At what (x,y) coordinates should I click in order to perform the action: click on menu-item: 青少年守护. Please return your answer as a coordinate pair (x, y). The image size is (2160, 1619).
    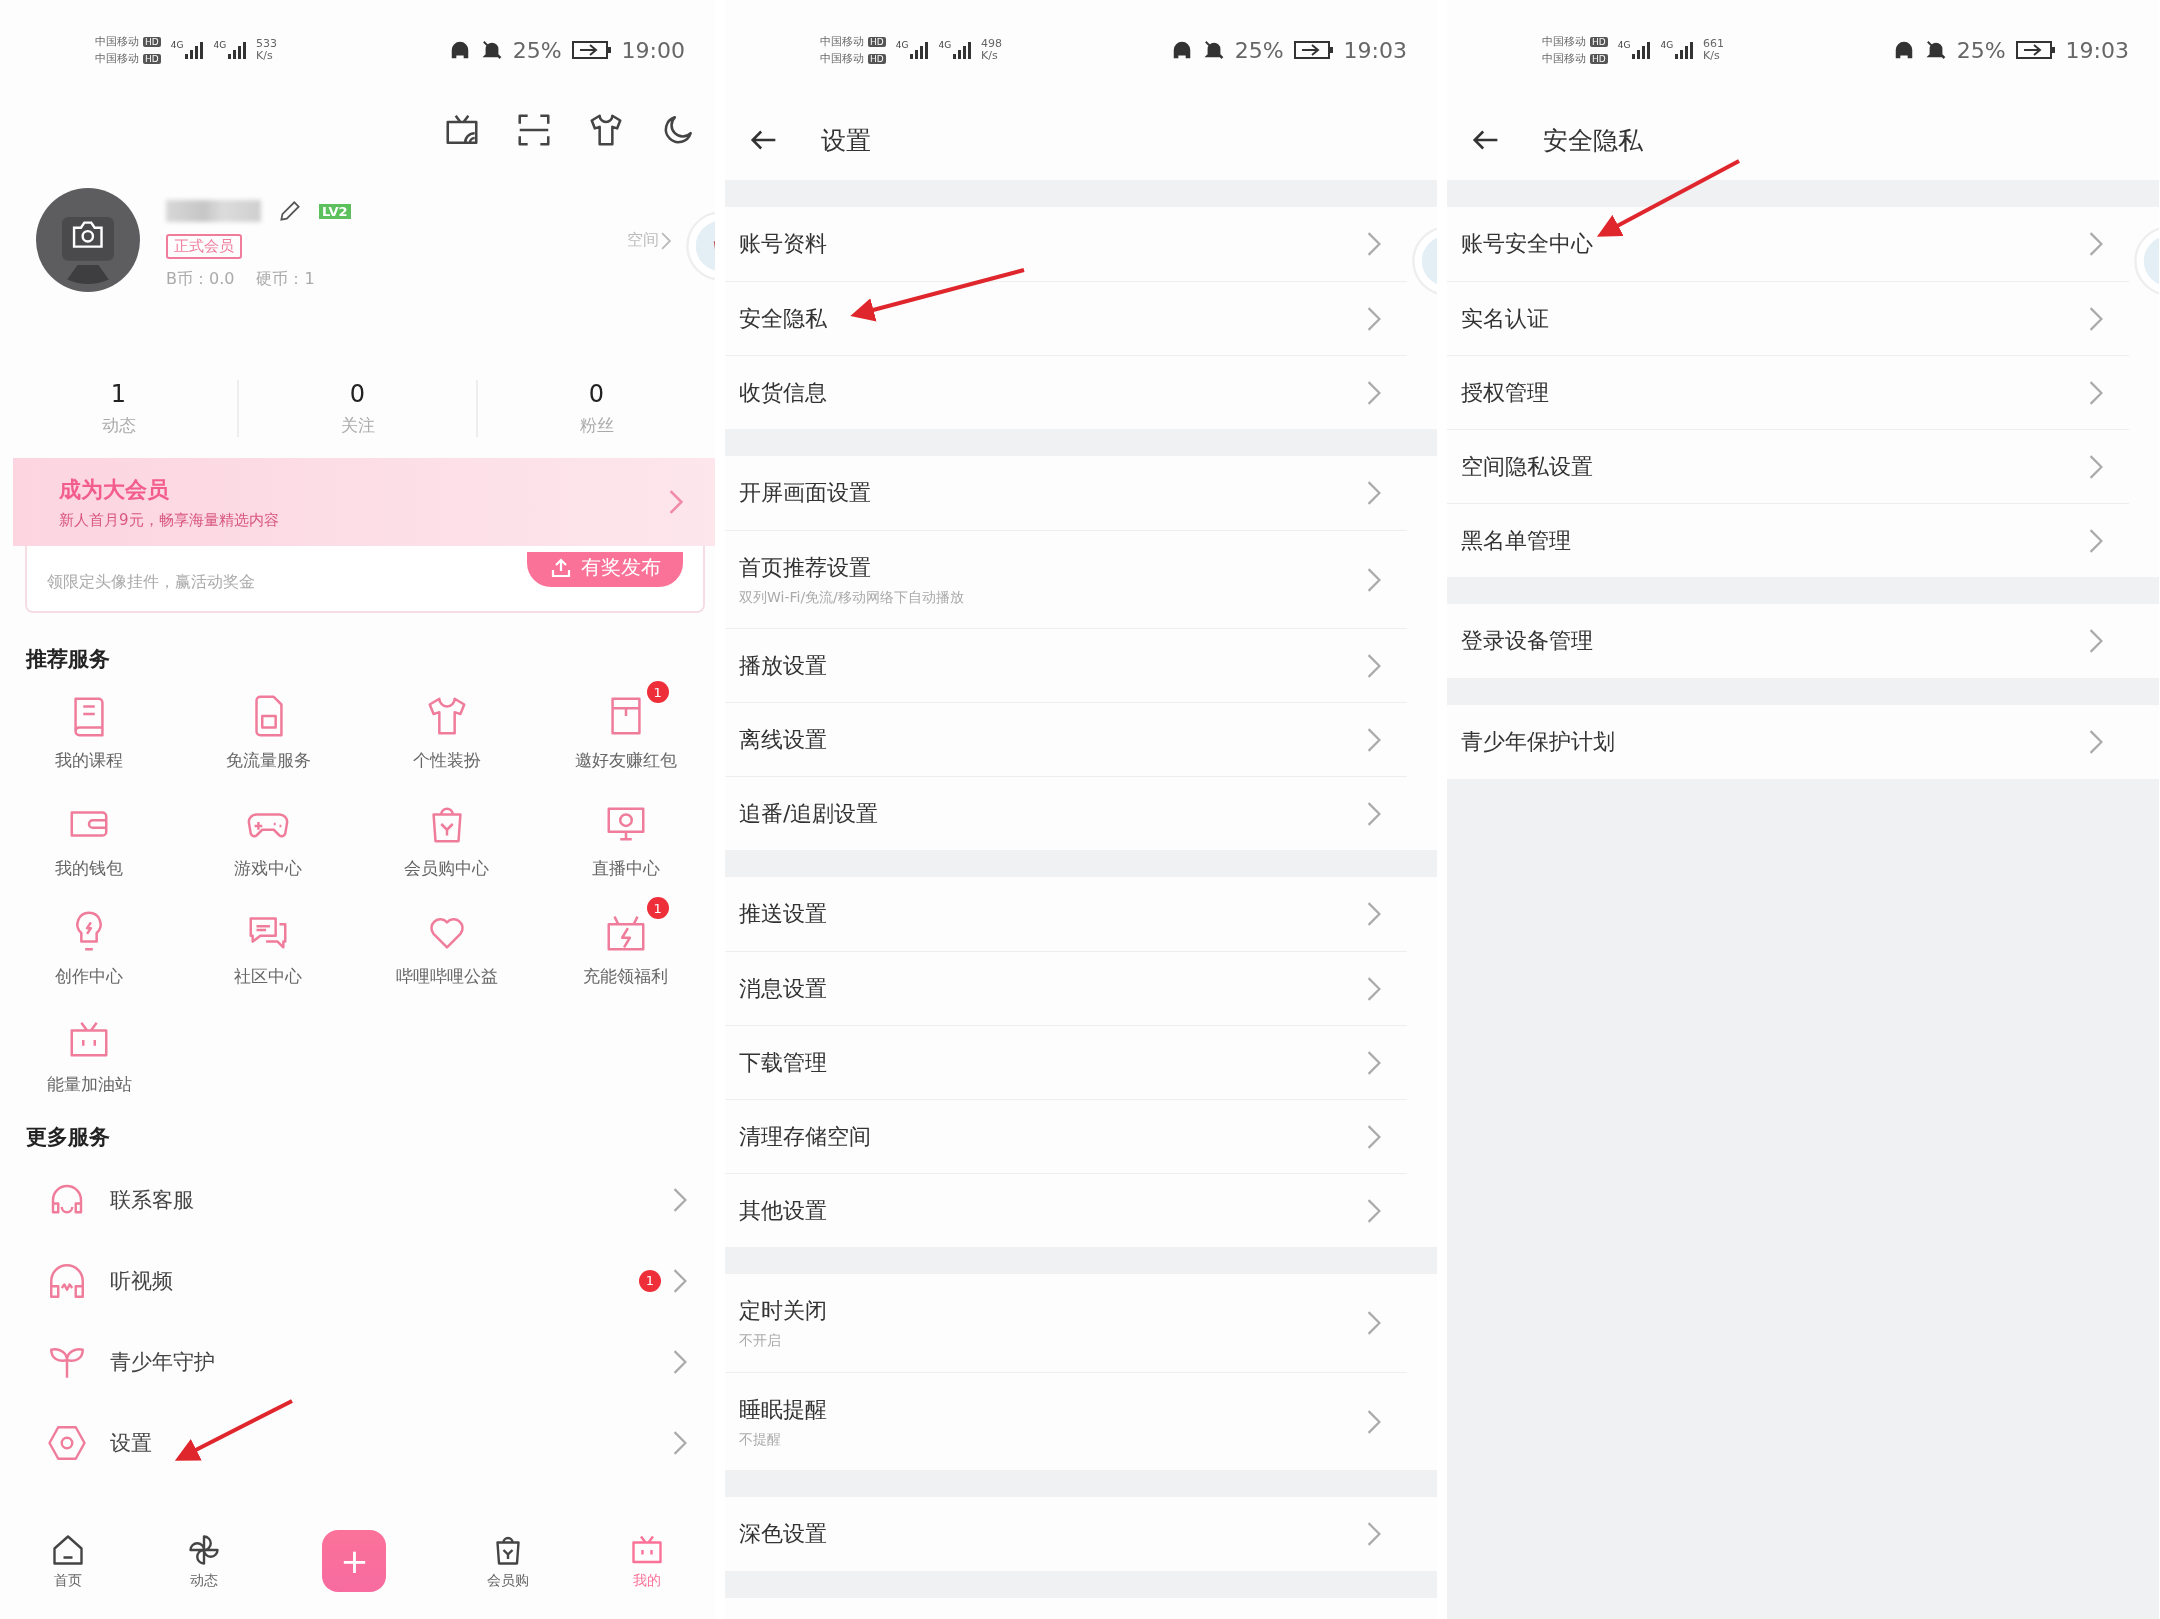
    Looking at the image, I should click on (380, 1361).